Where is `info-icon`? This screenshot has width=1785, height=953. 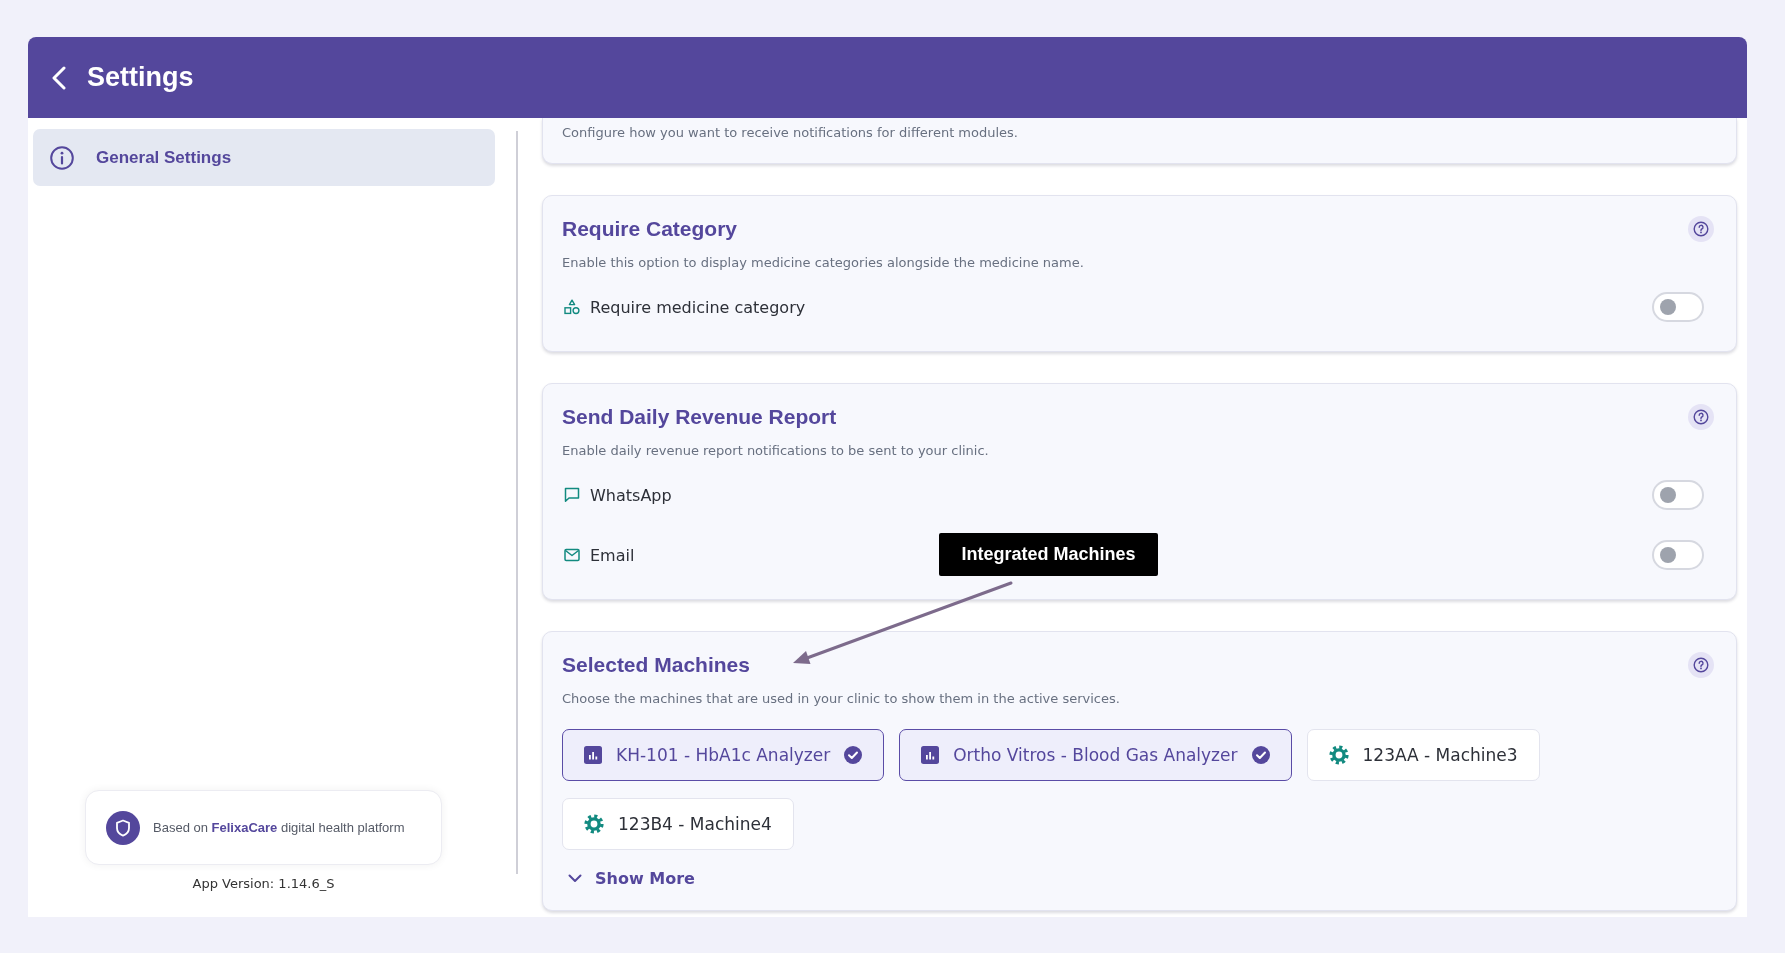 info-icon is located at coordinates (62, 157).